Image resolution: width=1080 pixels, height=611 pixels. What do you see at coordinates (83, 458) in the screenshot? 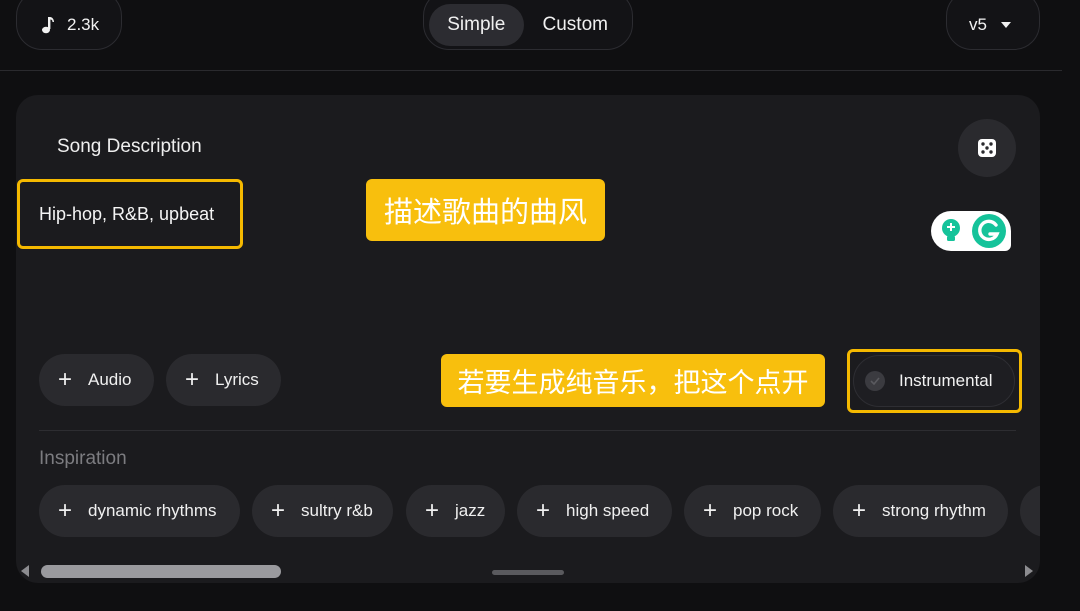
I see `inspiration-label: Inspiration` at bounding box center [83, 458].